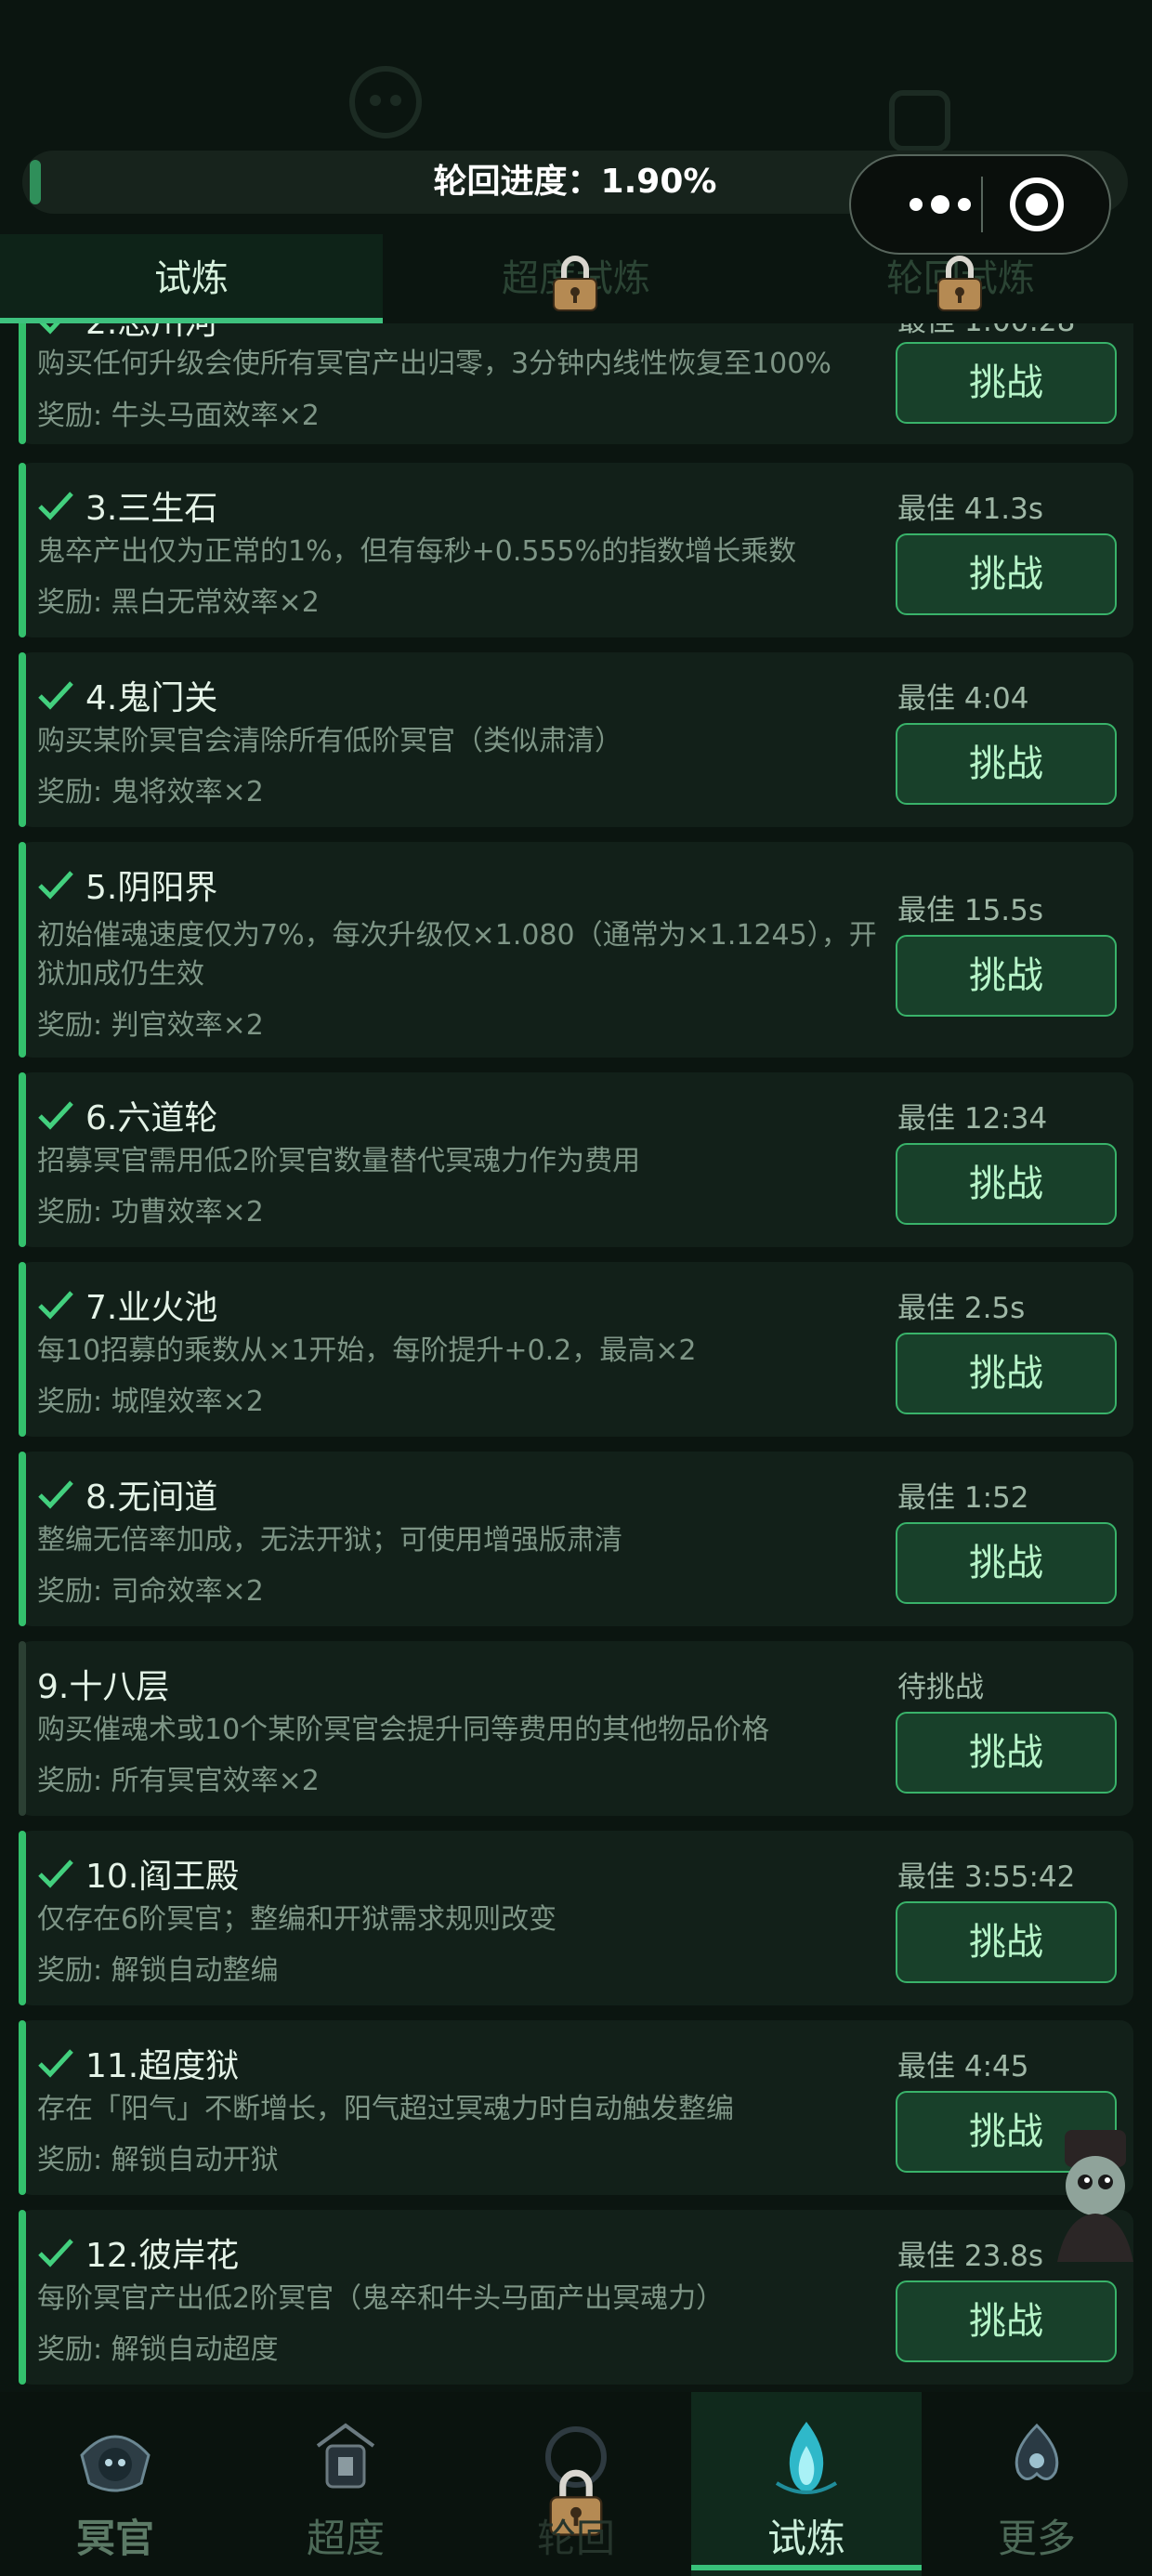  What do you see at coordinates (970, 509) in the screenshot?
I see `best-time: 最佳 41.3s` at bounding box center [970, 509].